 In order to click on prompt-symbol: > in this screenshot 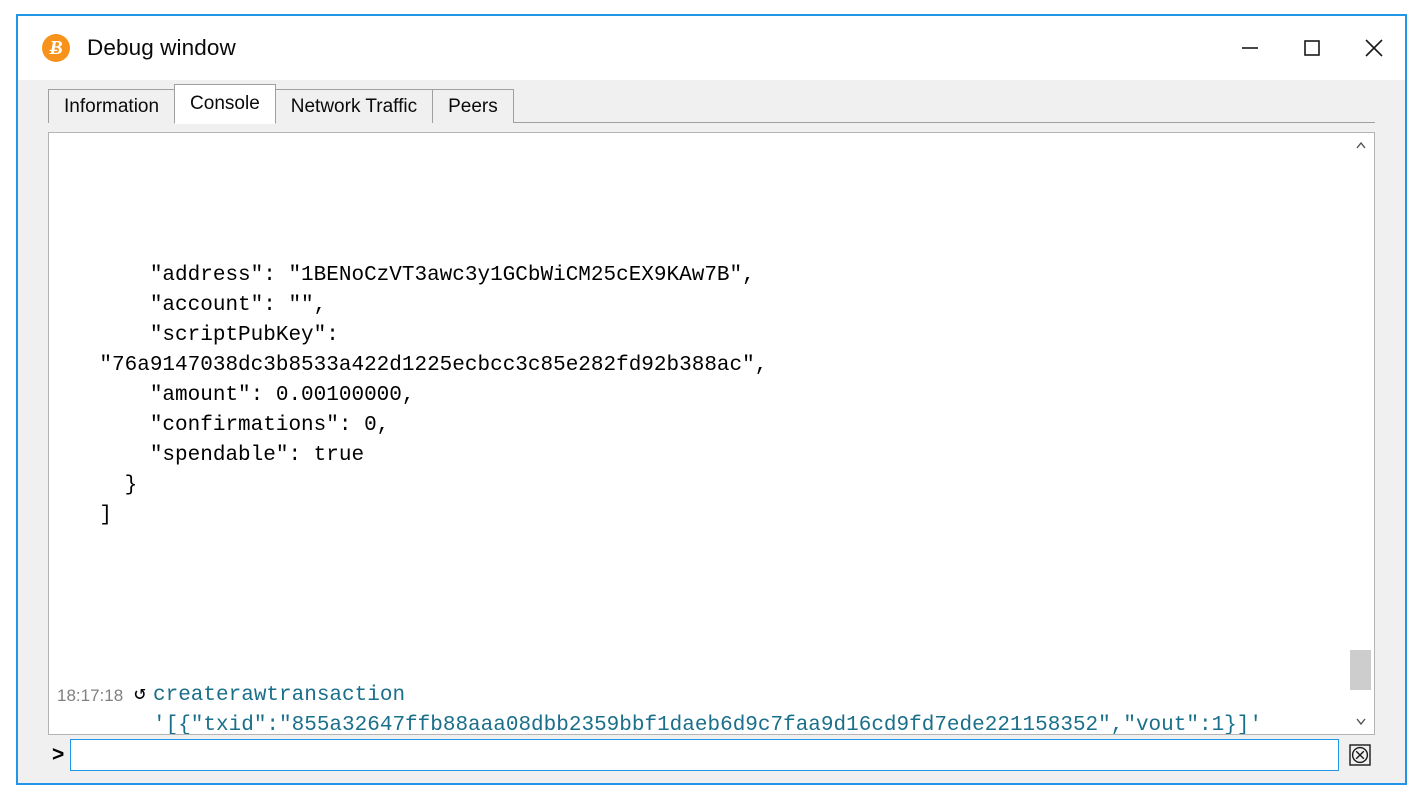, I will do `click(58, 754)`.